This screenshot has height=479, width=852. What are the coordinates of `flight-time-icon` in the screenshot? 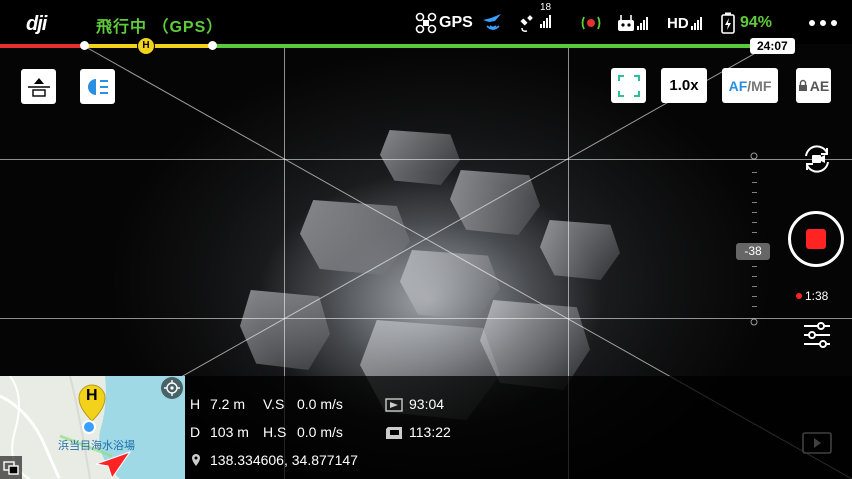 It's located at (394, 405).